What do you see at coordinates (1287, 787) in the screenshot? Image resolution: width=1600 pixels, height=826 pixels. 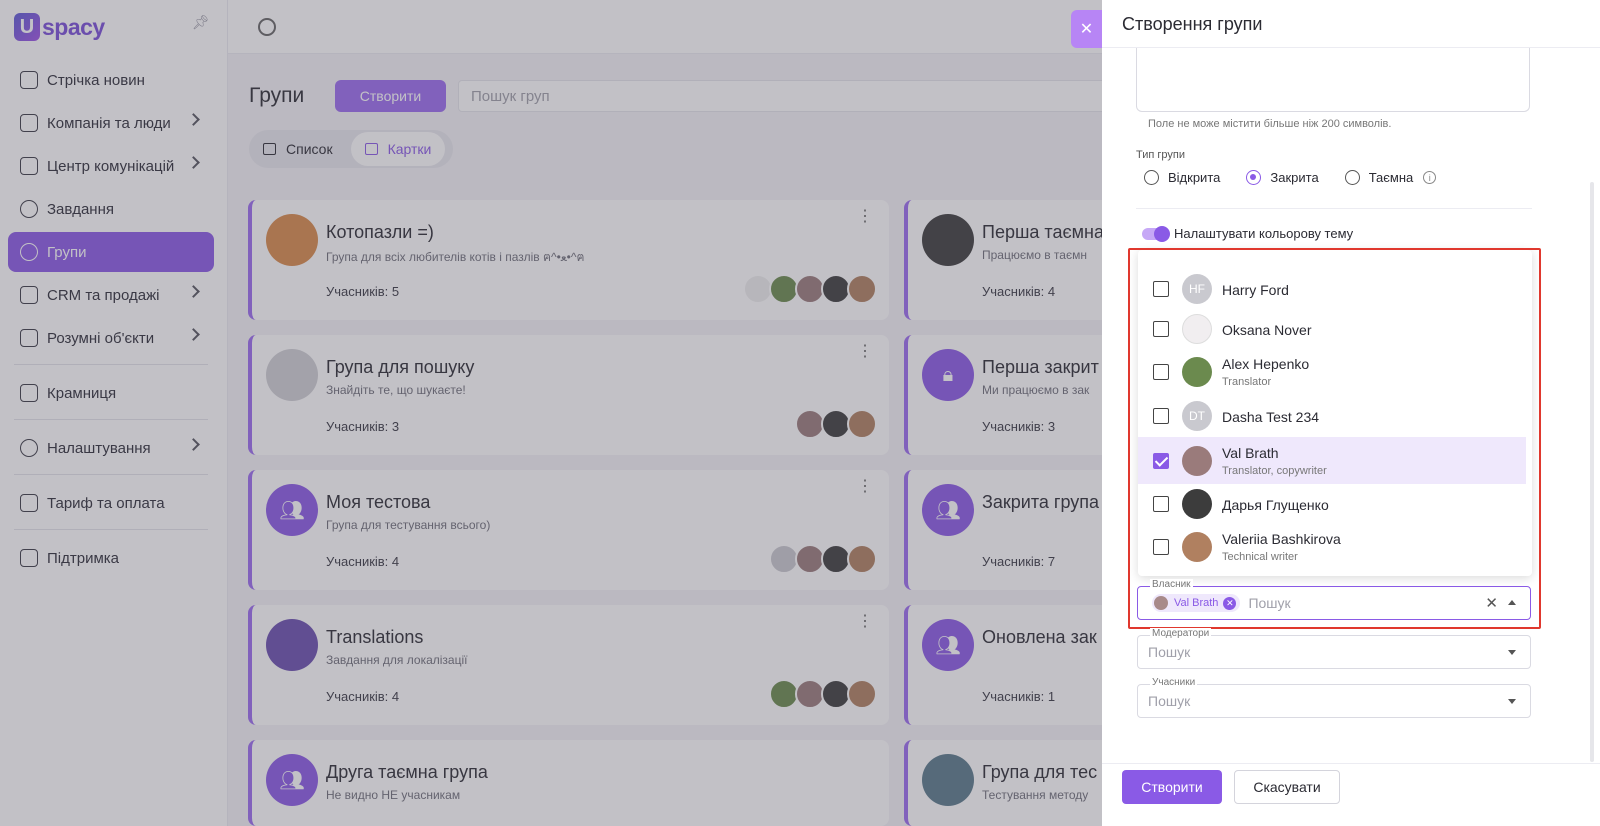 I see `cancel-button: Скасувати` at bounding box center [1287, 787].